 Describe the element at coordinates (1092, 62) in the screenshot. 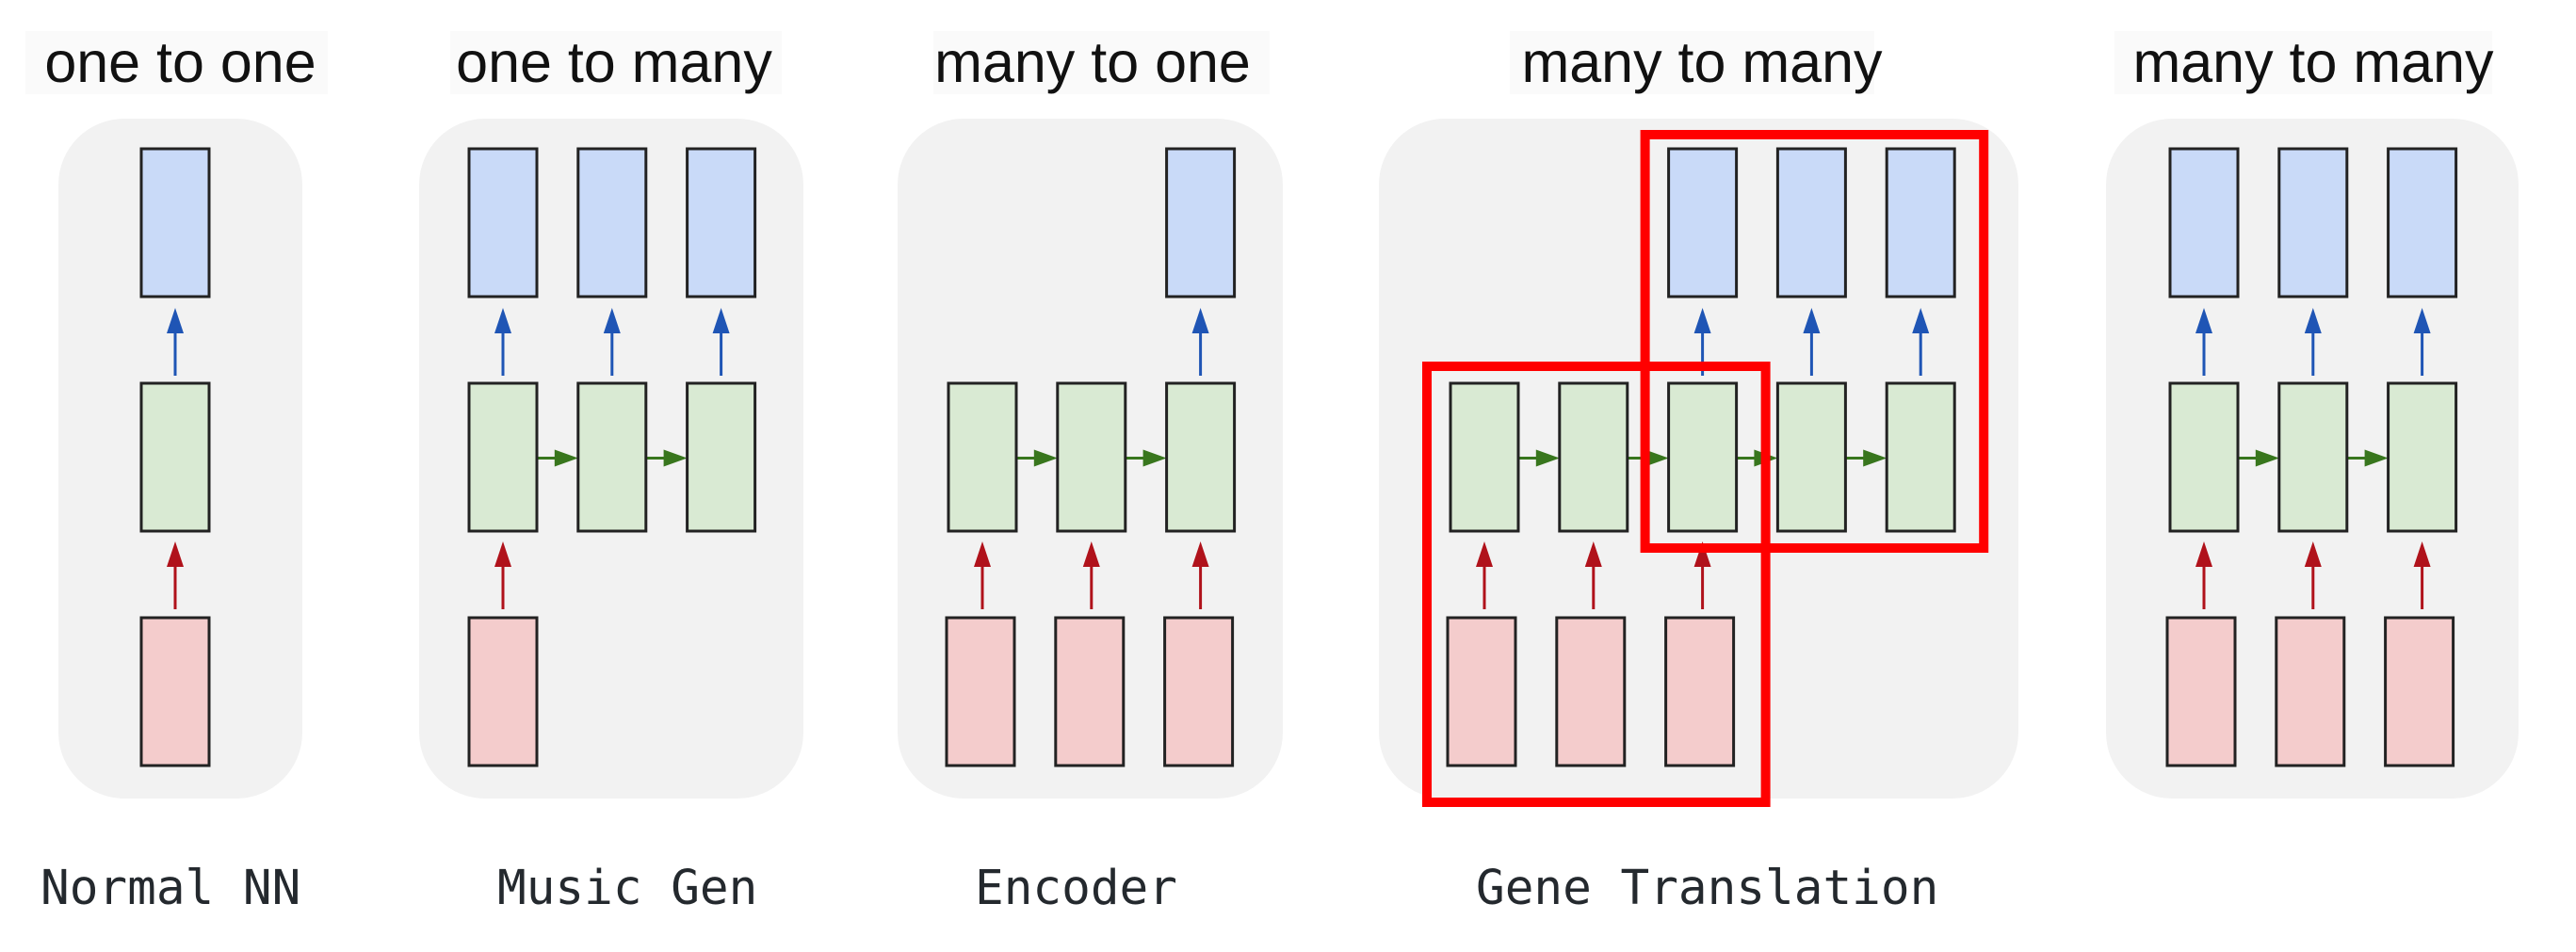

I see `panel-title-many-to-one: many to one` at that location.